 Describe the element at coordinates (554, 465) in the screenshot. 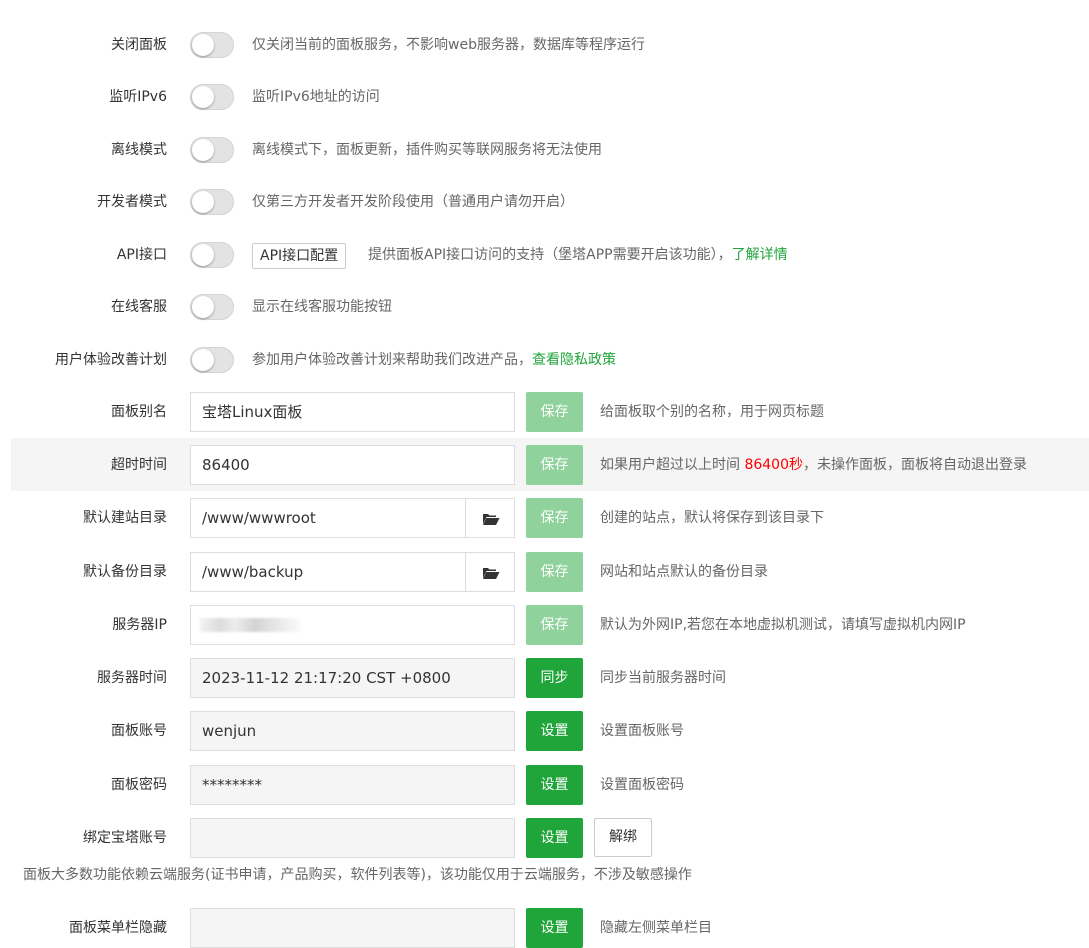

I see `save-timeout-button: 保存` at that location.